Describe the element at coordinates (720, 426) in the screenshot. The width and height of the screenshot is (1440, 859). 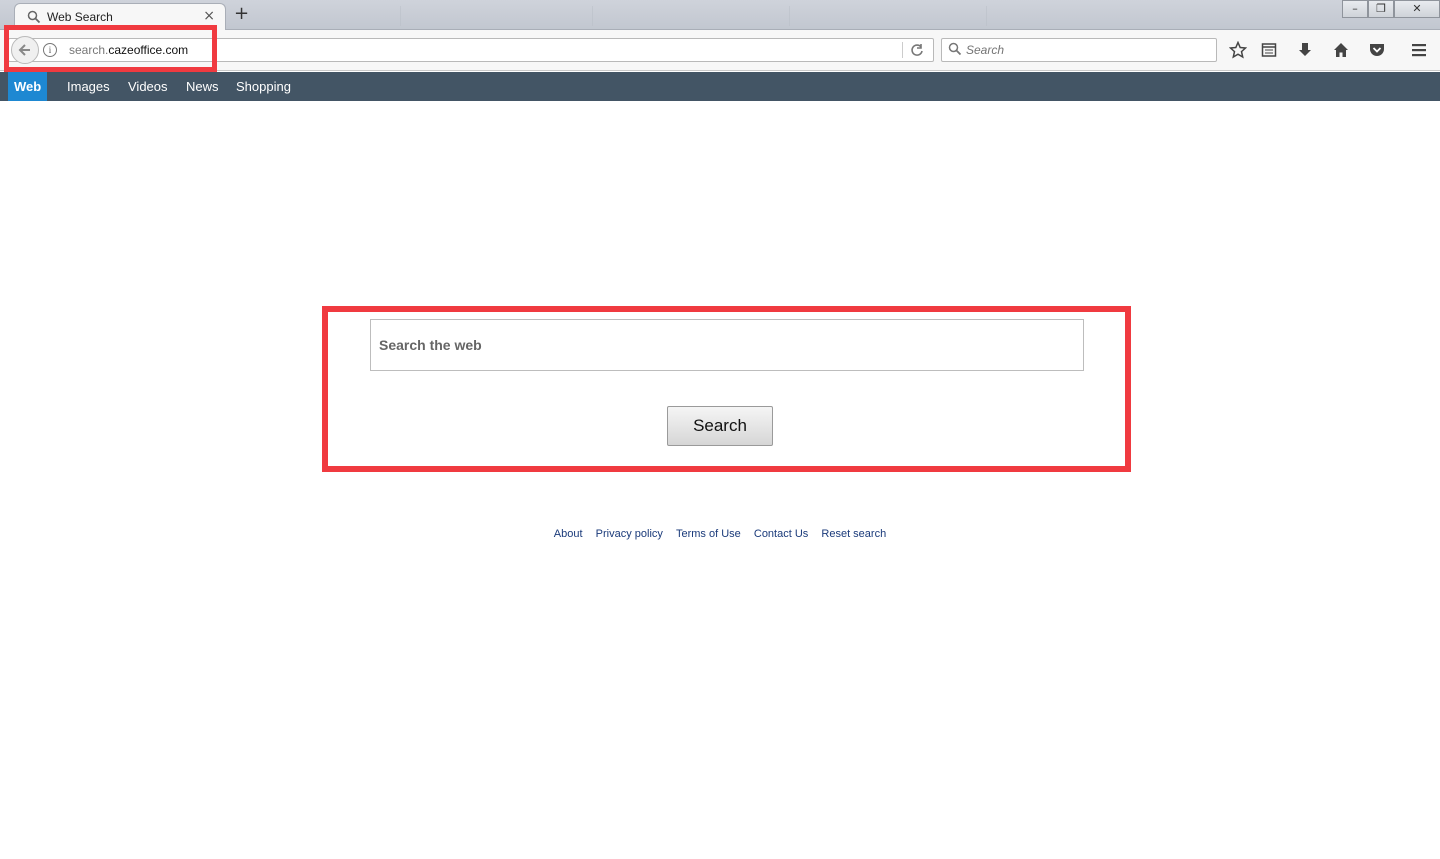
I see `search-button: Search` at that location.